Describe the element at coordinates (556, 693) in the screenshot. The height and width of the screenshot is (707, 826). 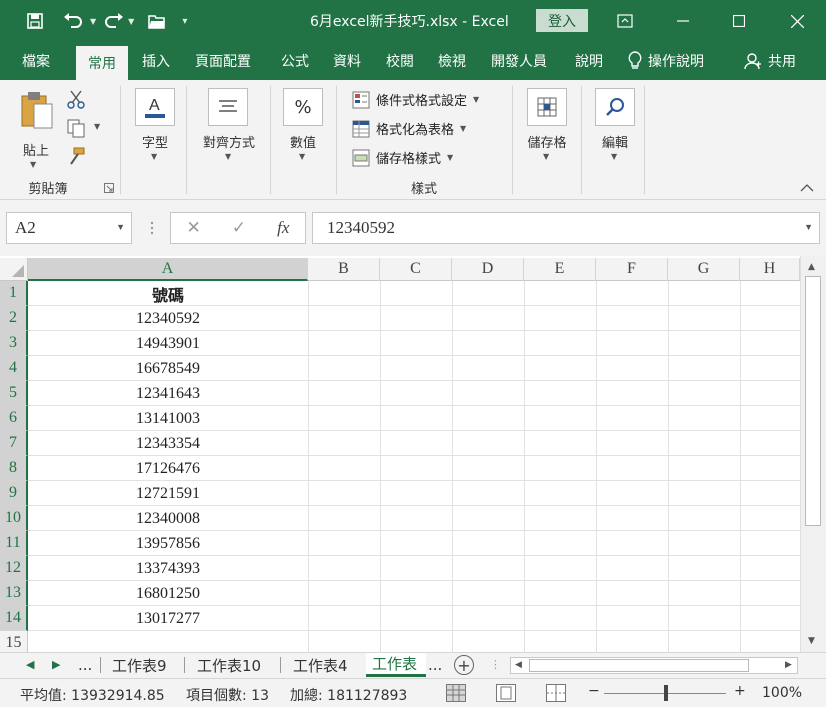
I see `page-break-view-icon` at that location.